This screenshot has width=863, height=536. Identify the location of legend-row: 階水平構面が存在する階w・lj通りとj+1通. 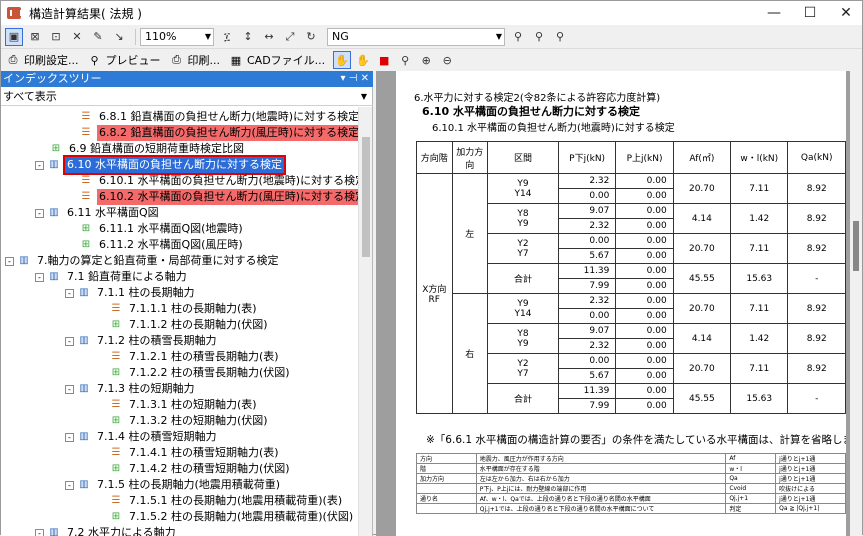
(631, 469).